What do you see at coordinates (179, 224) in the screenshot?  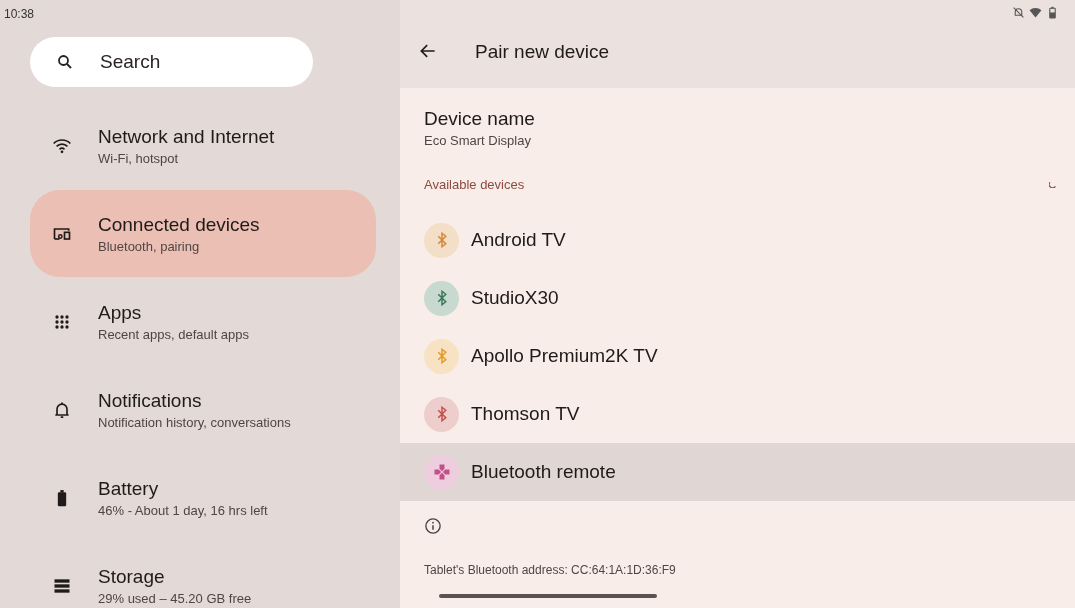 I see `item-title: Connected devices` at bounding box center [179, 224].